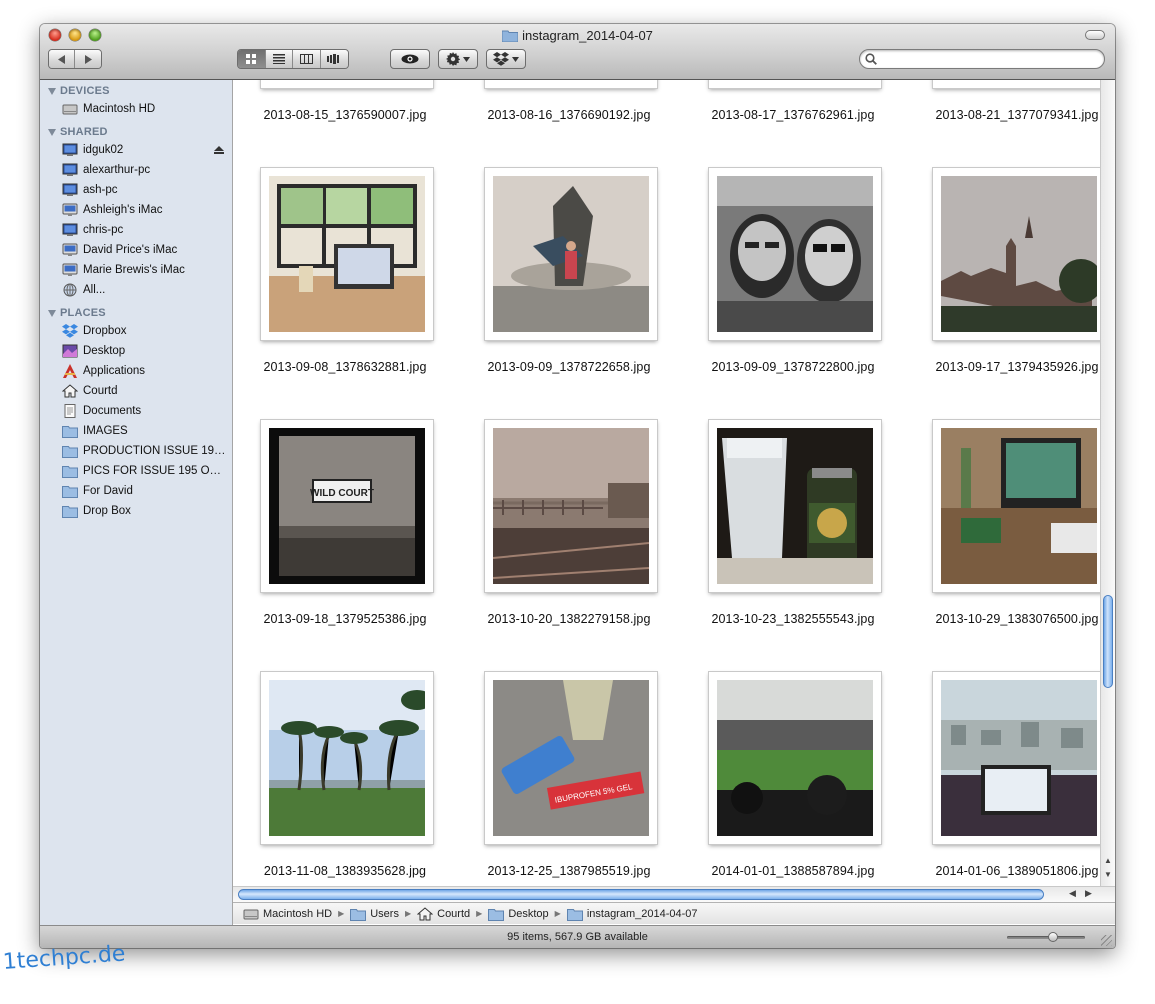 The image size is (1155, 1004). What do you see at coordinates (136, 109) in the screenshot?
I see `sidebar-item: Macintosh HD` at bounding box center [136, 109].